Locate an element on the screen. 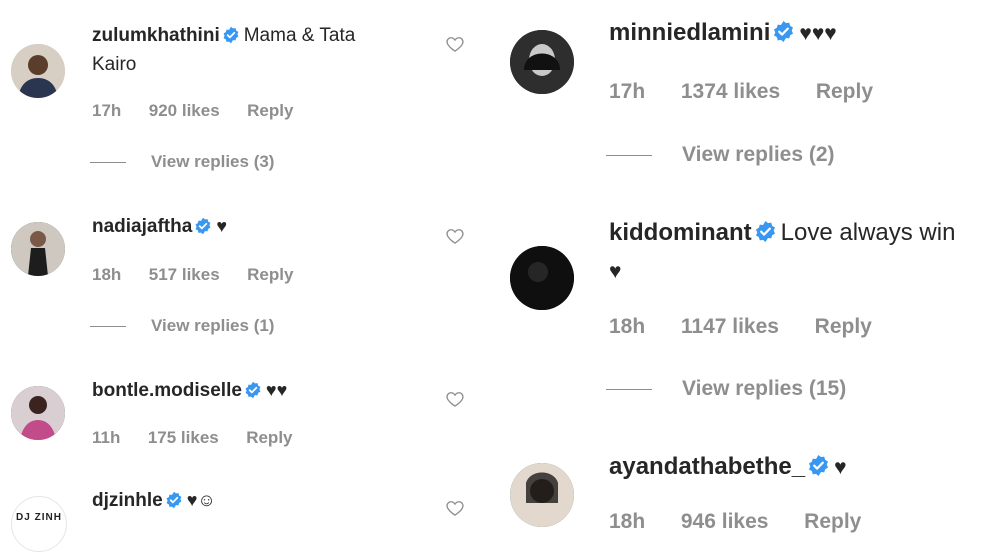 The height and width of the screenshot is (552, 1000). comment-text: Mama & Tata is located at coordinates (299, 35).